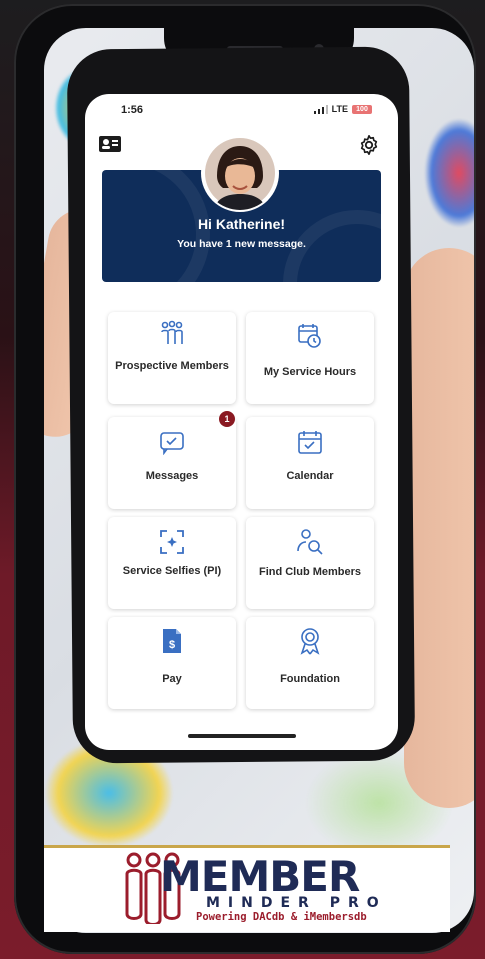 This screenshot has height=959, width=485. I want to click on selfie-frame-icon, so click(172, 542).